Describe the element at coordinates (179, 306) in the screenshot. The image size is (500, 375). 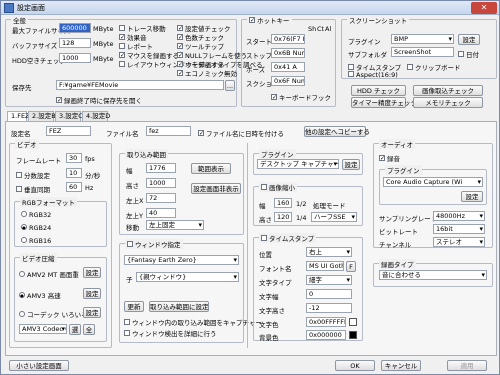
I see `set-range-button: 取り込み範囲に設定` at that location.